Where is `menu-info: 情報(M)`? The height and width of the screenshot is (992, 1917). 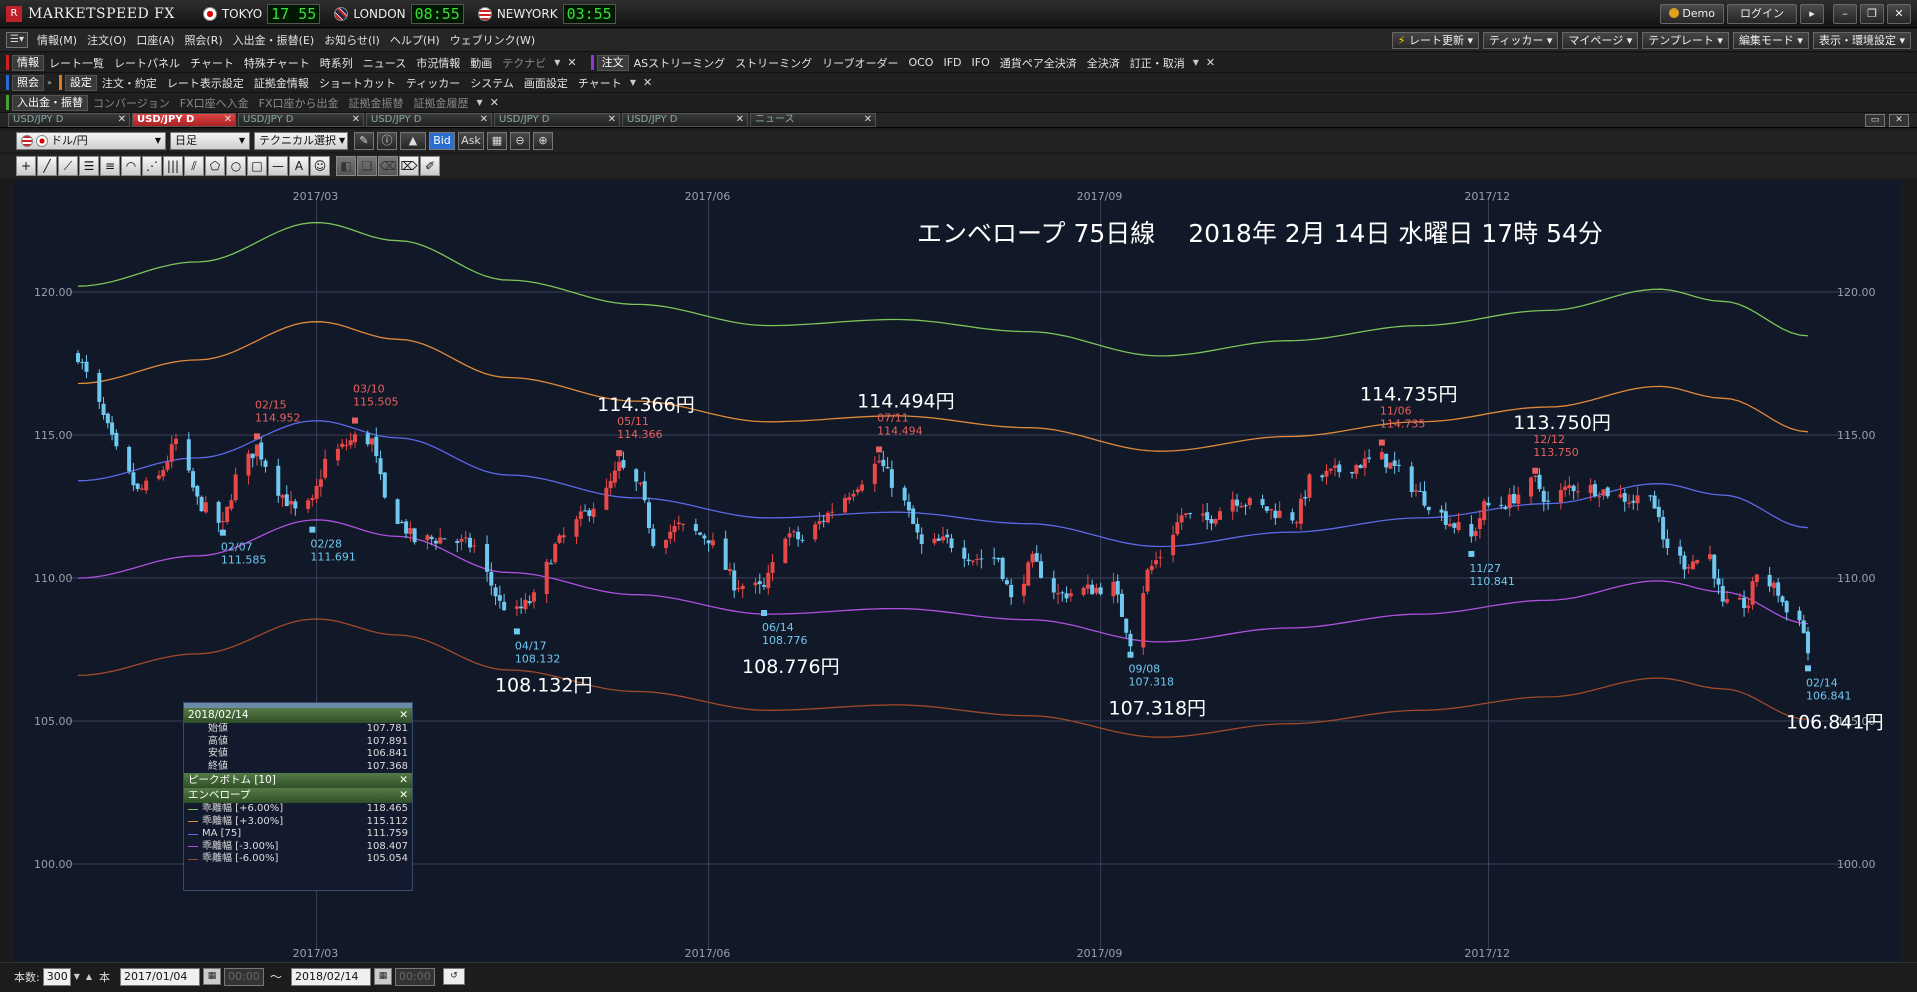
menu-info: 情報(M) is located at coordinates (57, 40).